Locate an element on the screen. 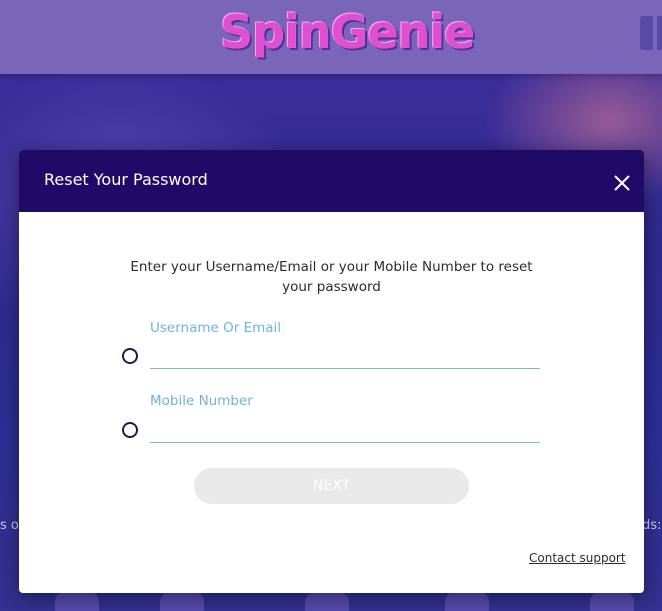 The width and height of the screenshot is (662, 611). mobile-field-row: Mobile Number is located at coordinates (331, 421).